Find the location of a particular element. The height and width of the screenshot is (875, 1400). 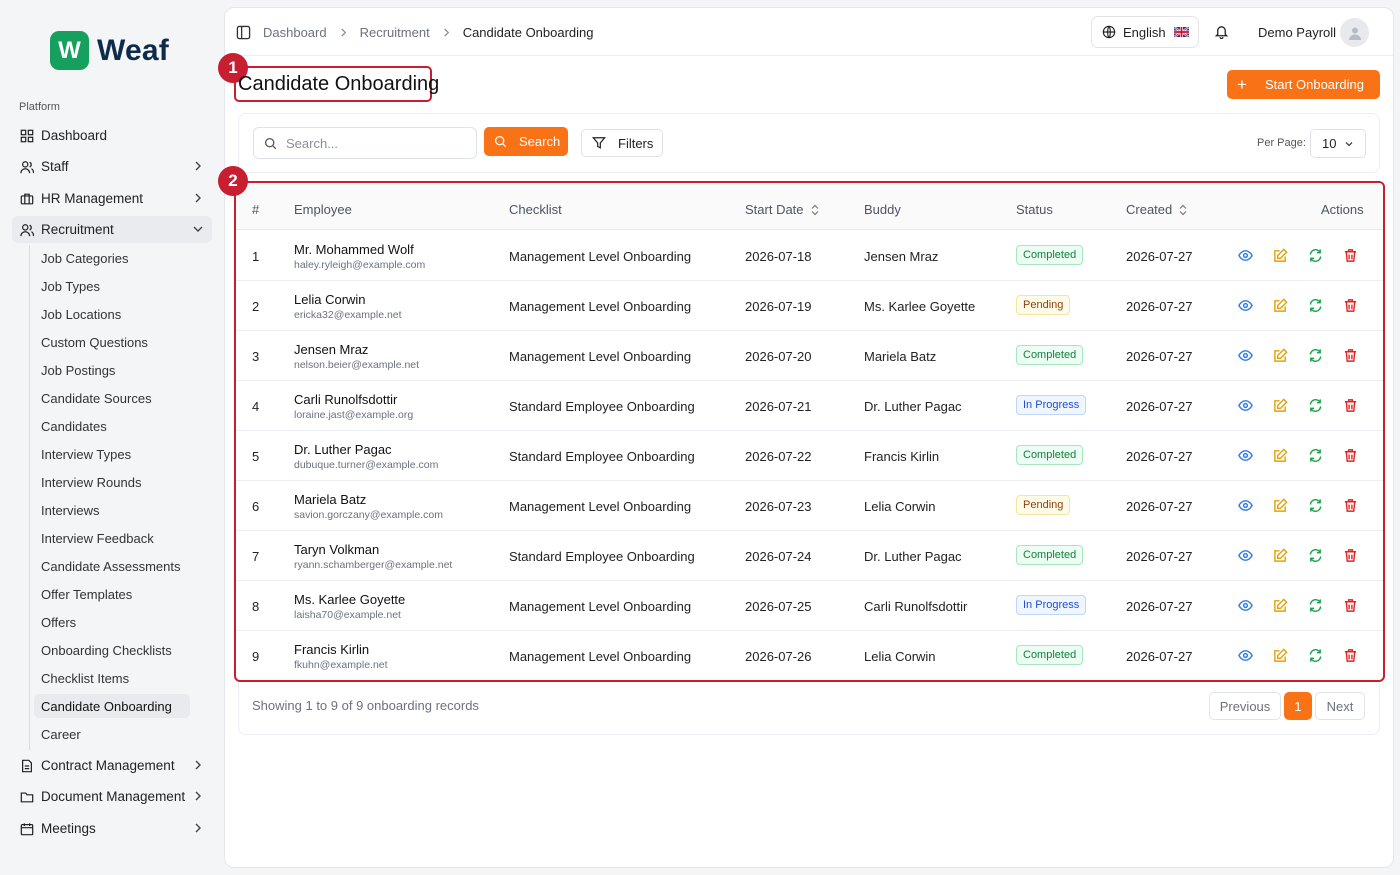

sidebar-subitem: Job Types is located at coordinates (112, 286).